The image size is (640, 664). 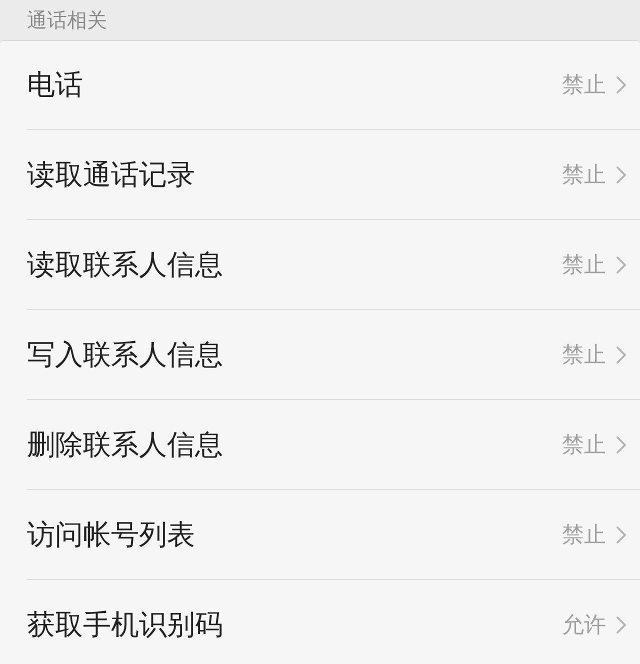 What do you see at coordinates (333, 534) in the screenshot?
I see `permission-row: 访问帐号列表 禁止` at bounding box center [333, 534].